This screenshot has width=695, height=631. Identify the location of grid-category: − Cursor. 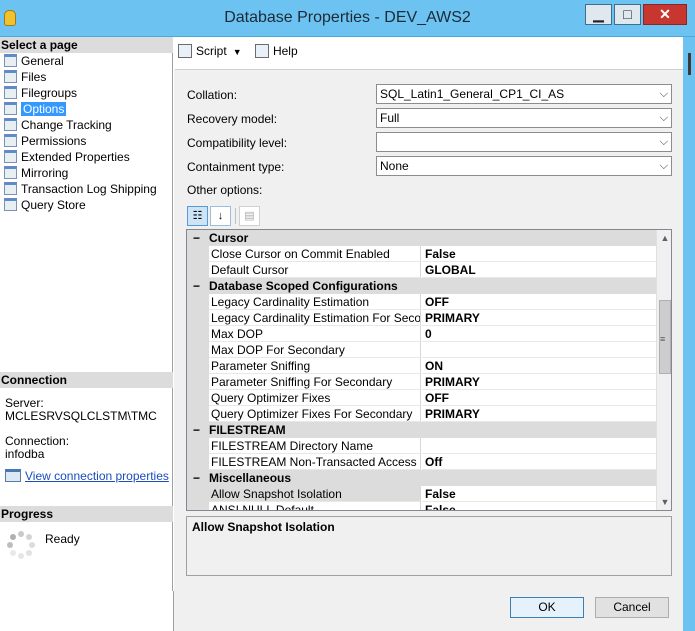
(421, 238).